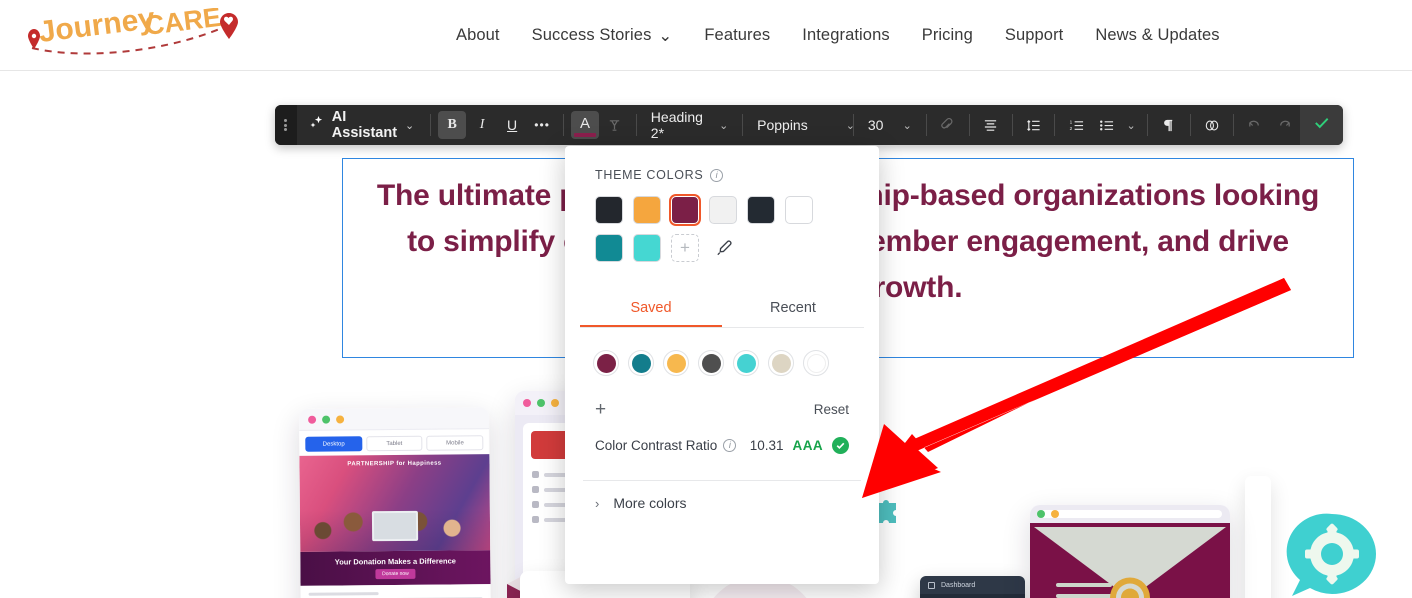 This screenshot has height=598, width=1412. What do you see at coordinates (781, 363) in the screenshot?
I see `saved-swatch-beige` at bounding box center [781, 363].